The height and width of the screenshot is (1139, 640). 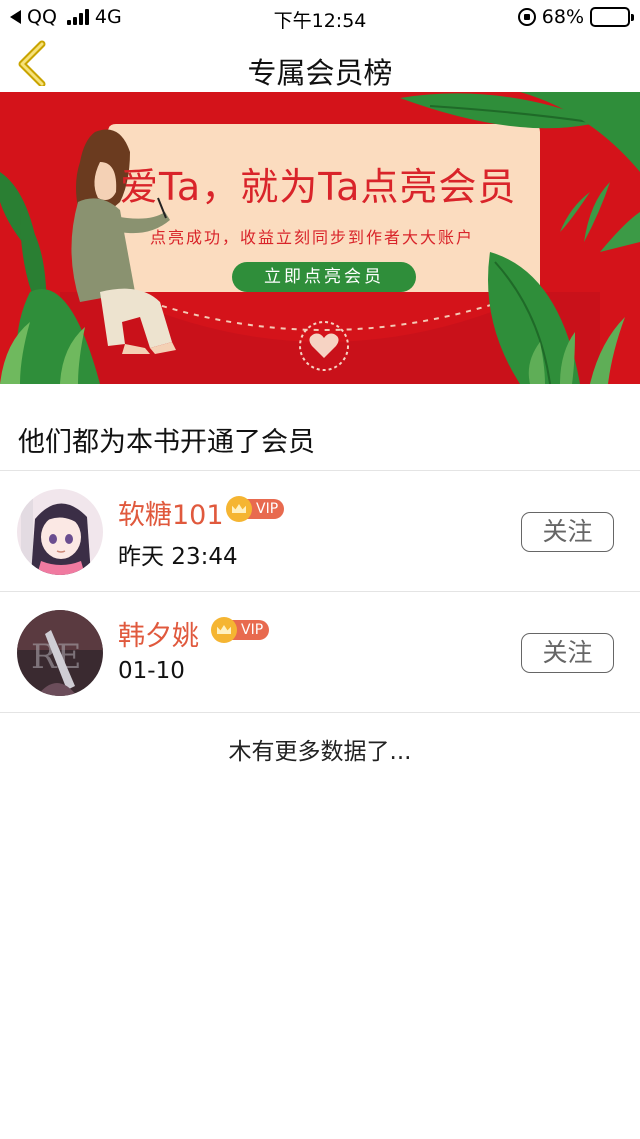 What do you see at coordinates (171, 512) in the screenshot?
I see `member-name: 软糖101` at bounding box center [171, 512].